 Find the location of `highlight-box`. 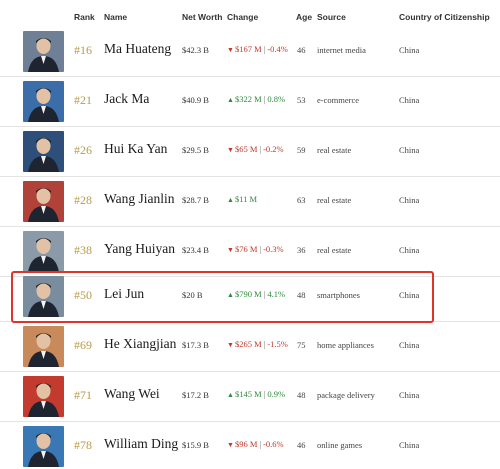

highlight-box is located at coordinates (222, 297).